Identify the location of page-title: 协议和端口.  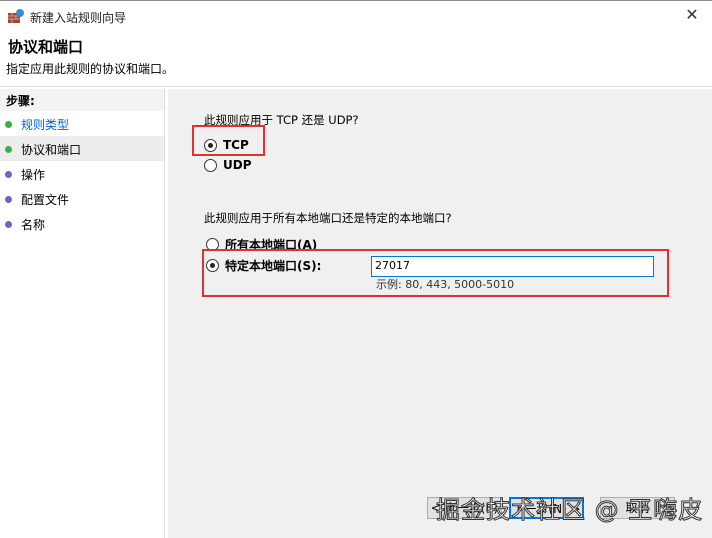
(46, 47).